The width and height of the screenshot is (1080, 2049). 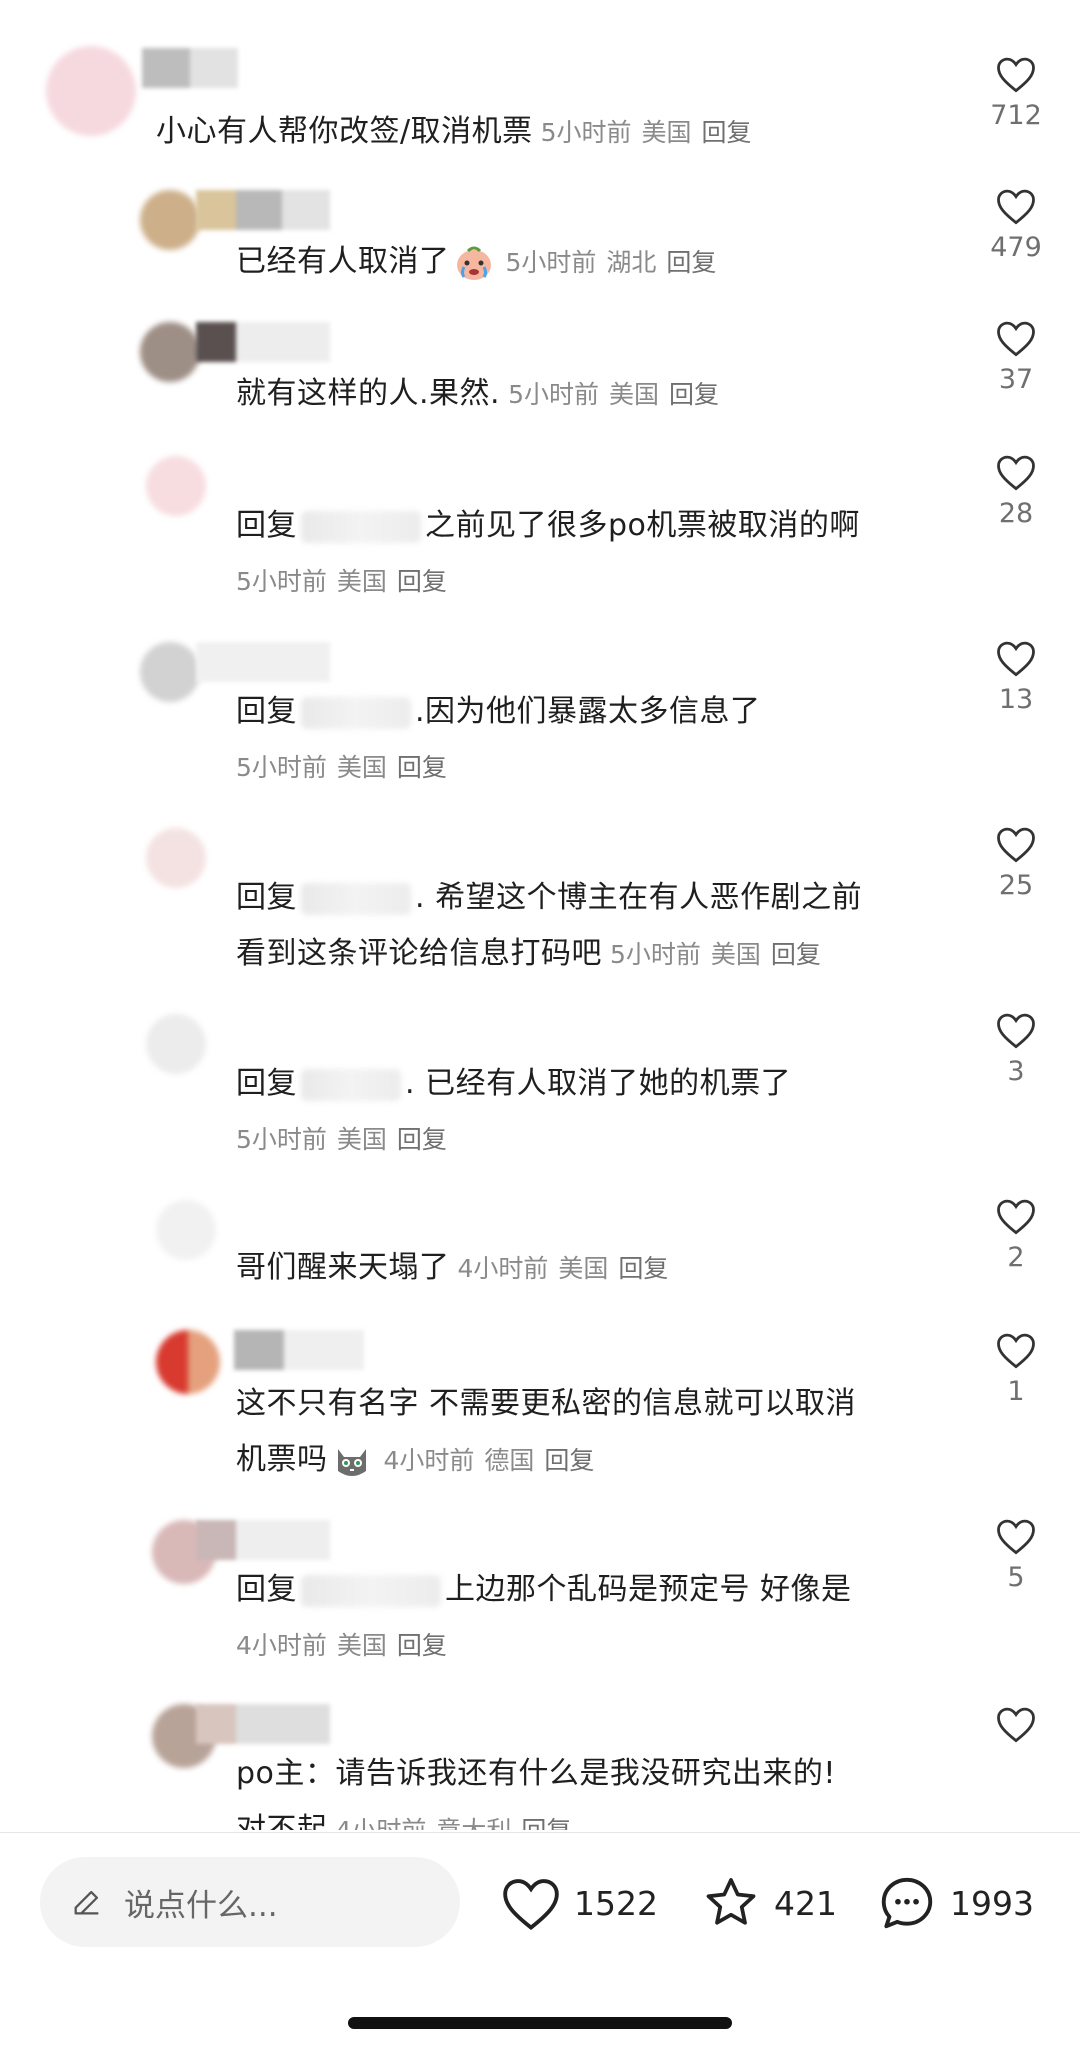 I want to click on comment-meta: 5小时前 美国 回复, so click(x=346, y=582).